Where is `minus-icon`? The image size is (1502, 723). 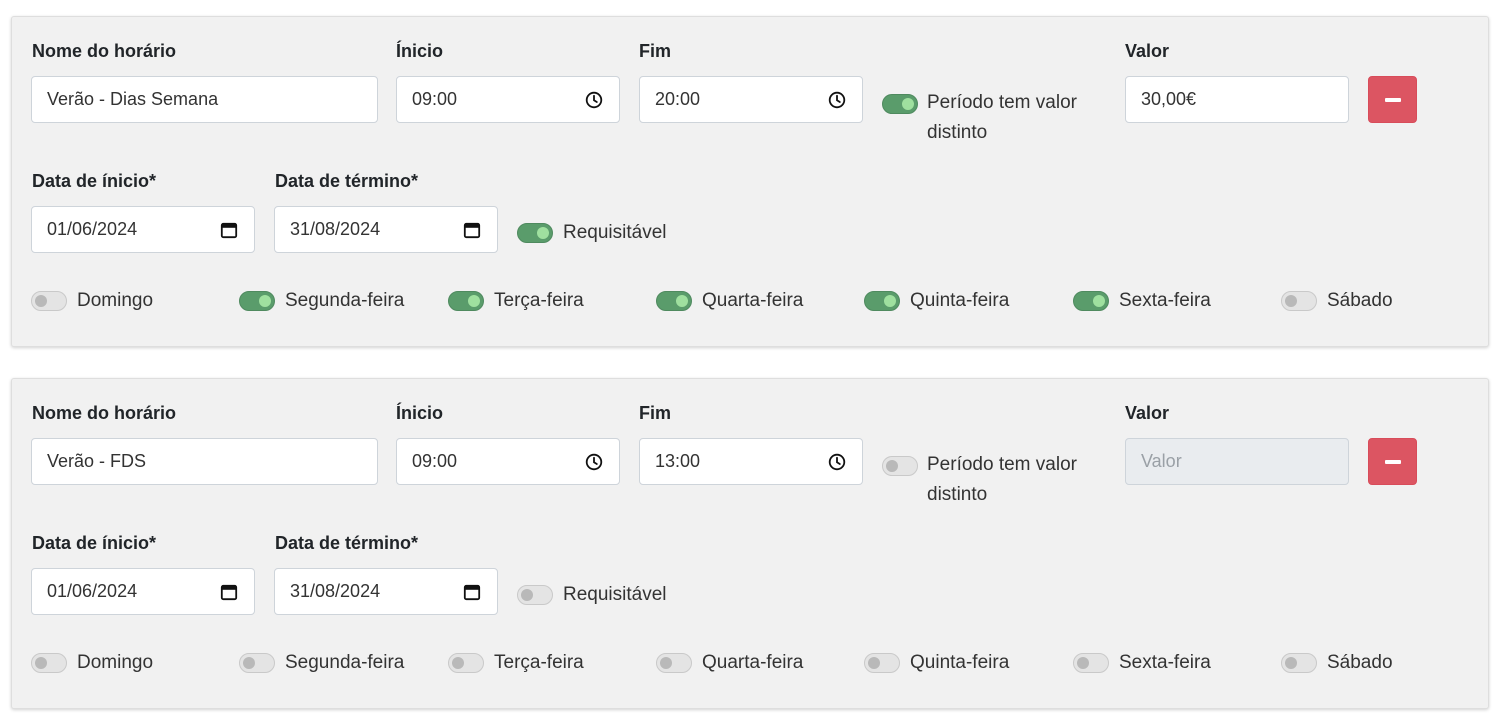
minus-icon is located at coordinates (1392, 461).